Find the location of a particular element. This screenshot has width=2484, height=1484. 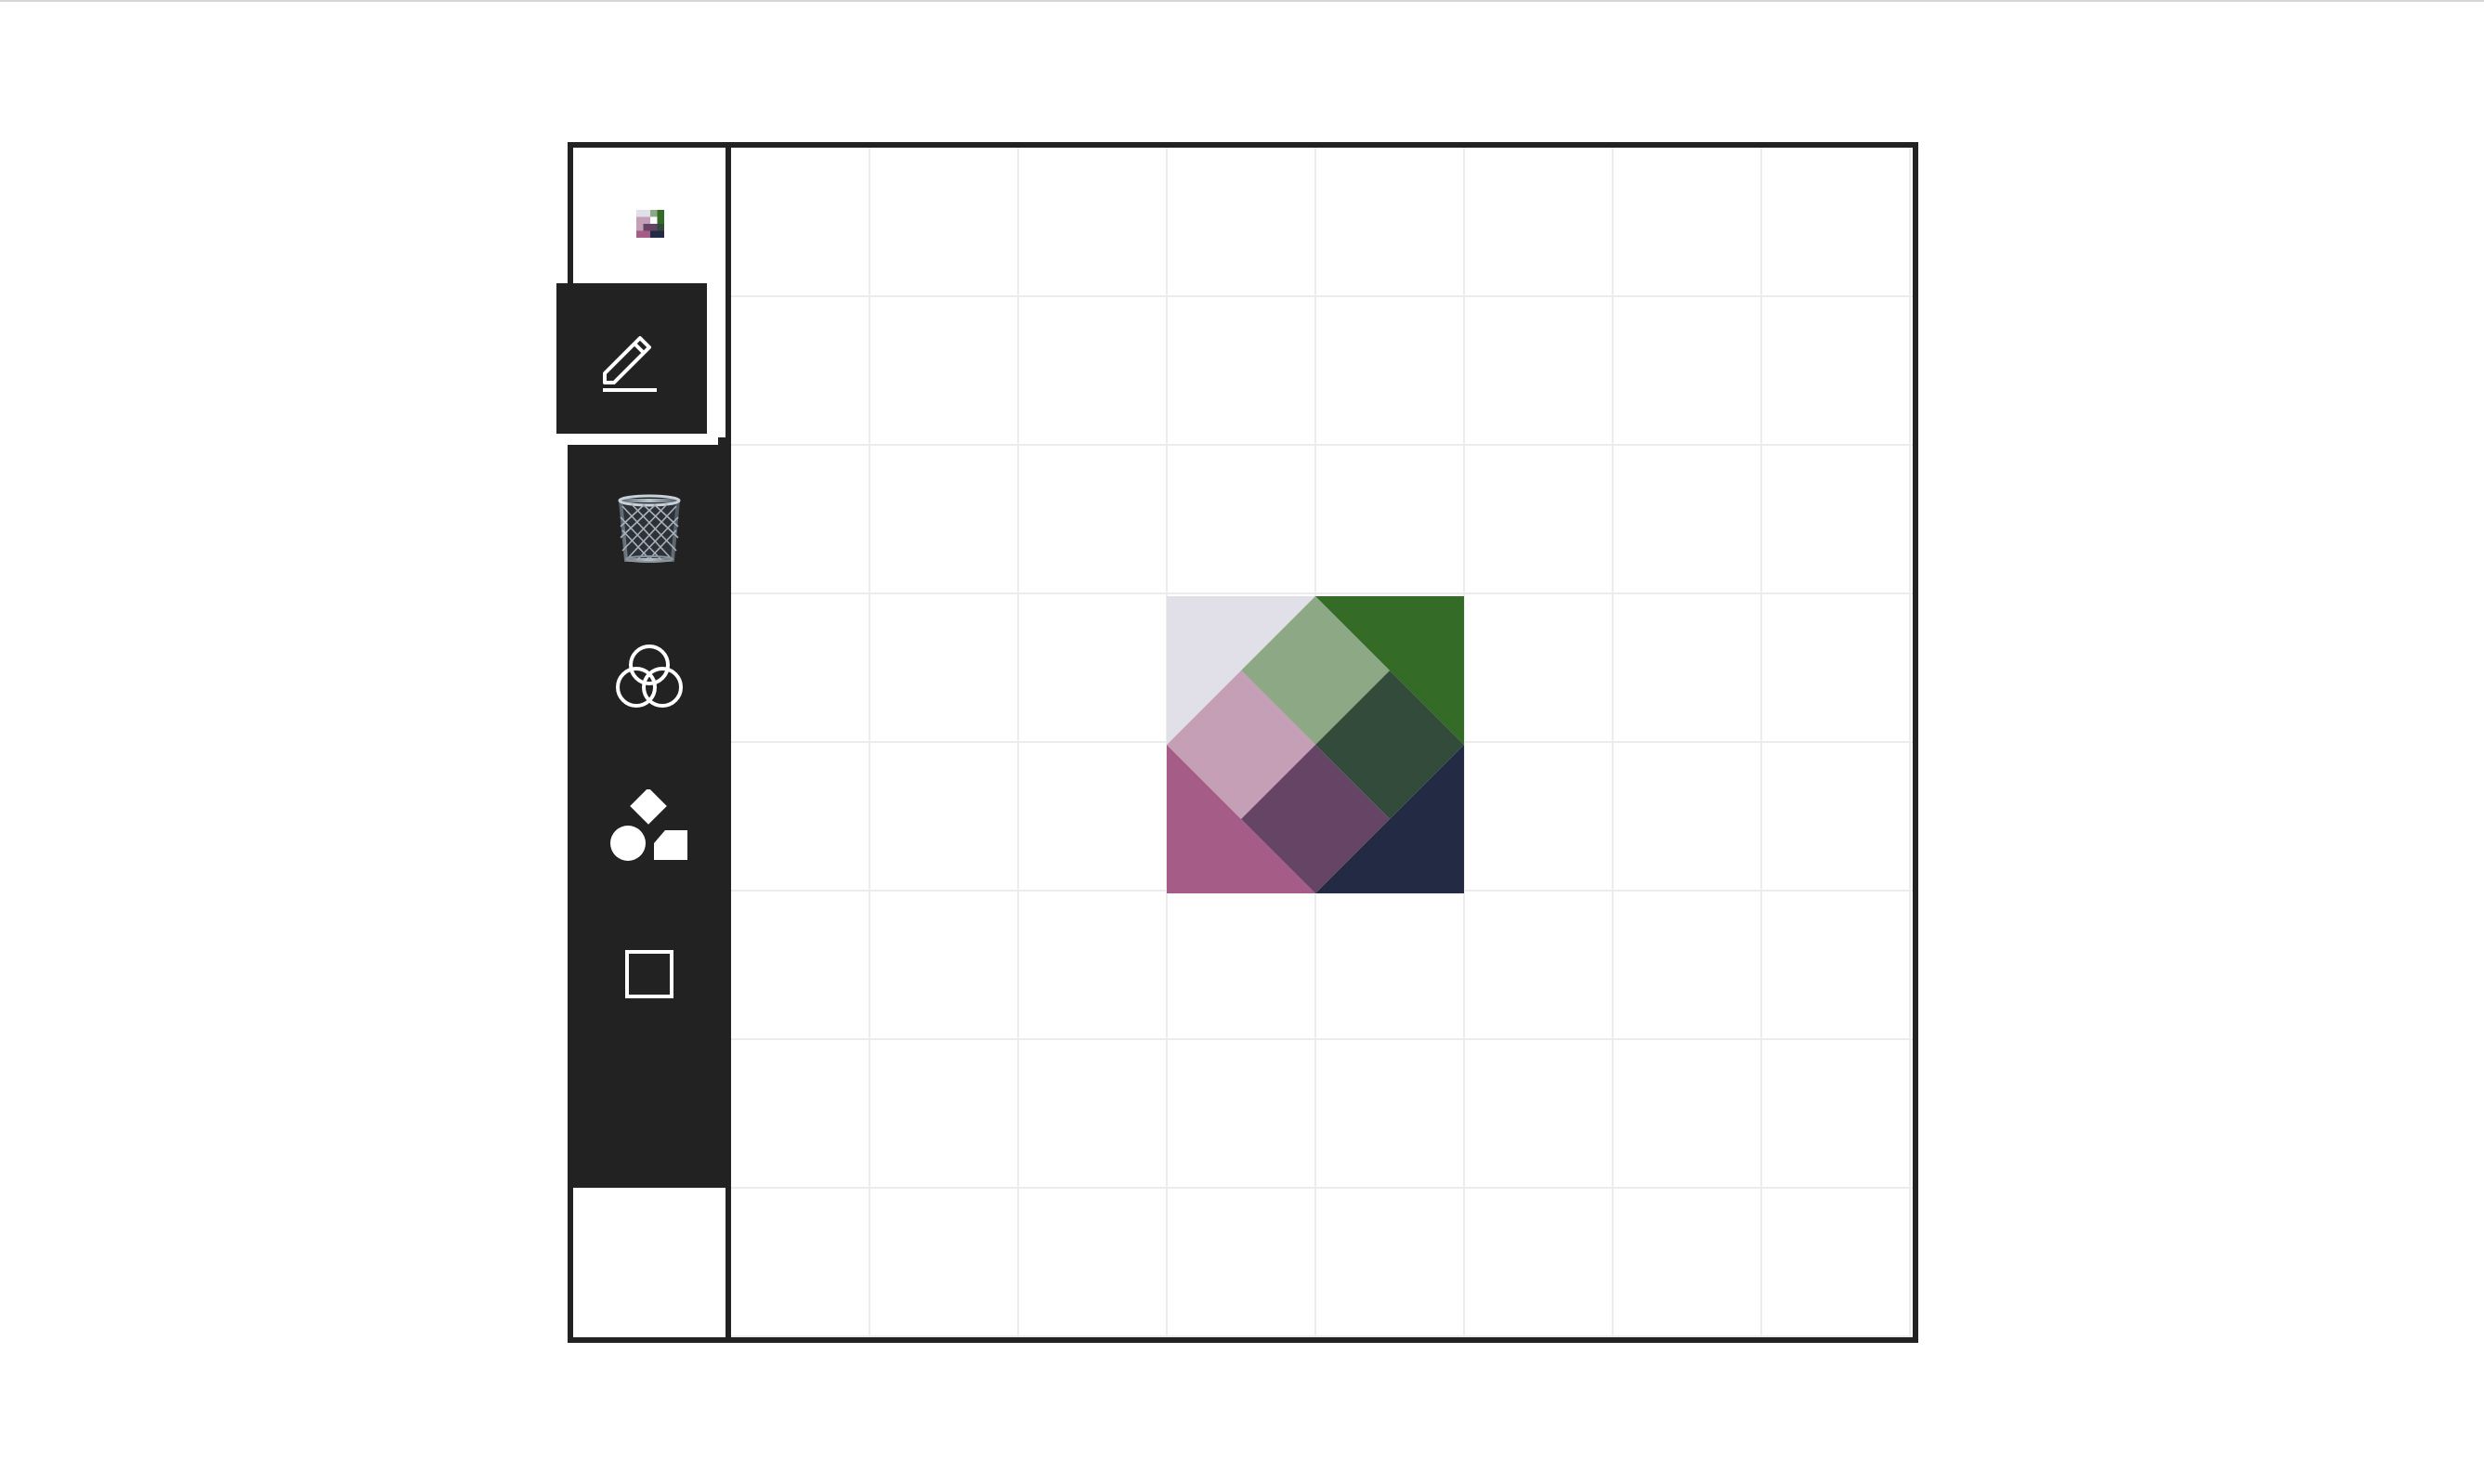

overlapping-circles-icon is located at coordinates (649, 676).